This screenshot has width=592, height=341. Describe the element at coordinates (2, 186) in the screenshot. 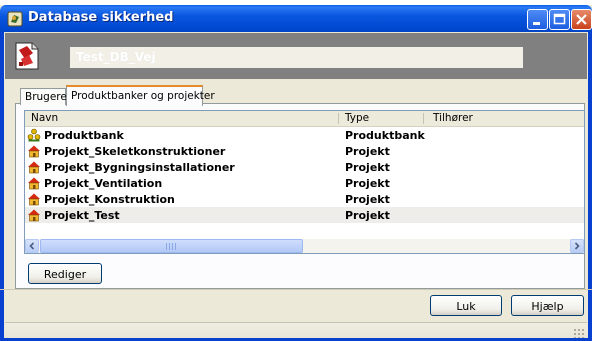

I see `window-frame-left` at that location.